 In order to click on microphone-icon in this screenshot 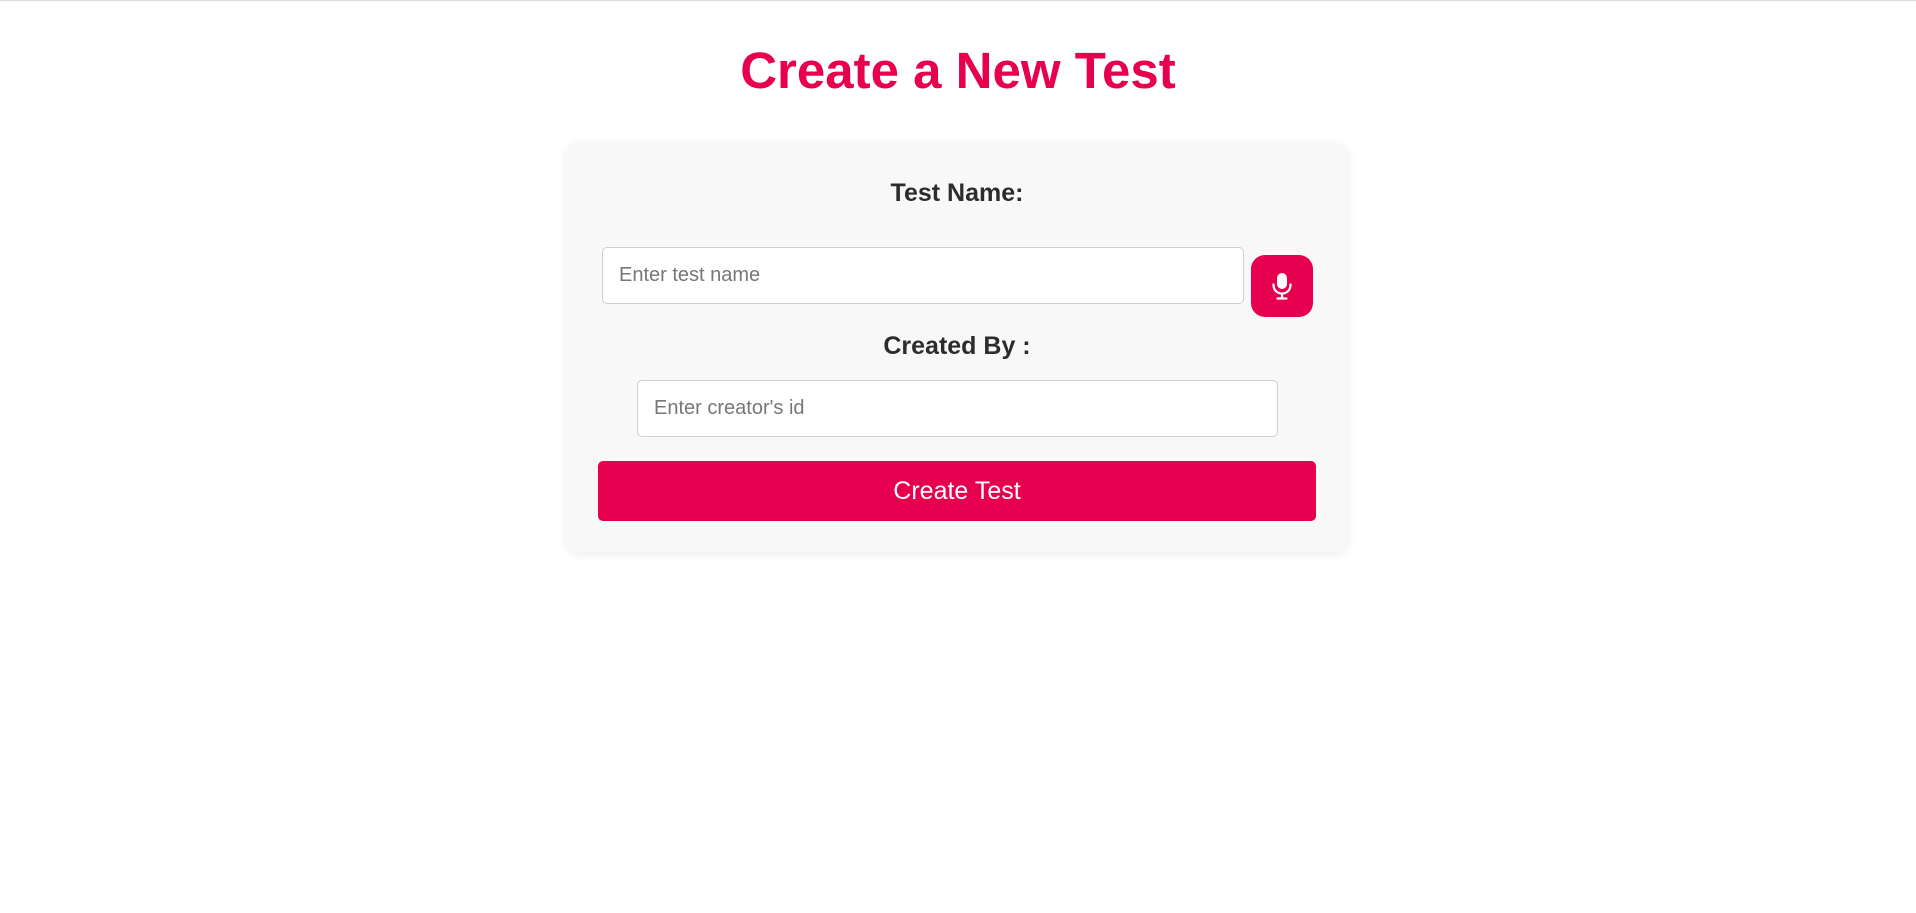, I will do `click(1282, 286)`.